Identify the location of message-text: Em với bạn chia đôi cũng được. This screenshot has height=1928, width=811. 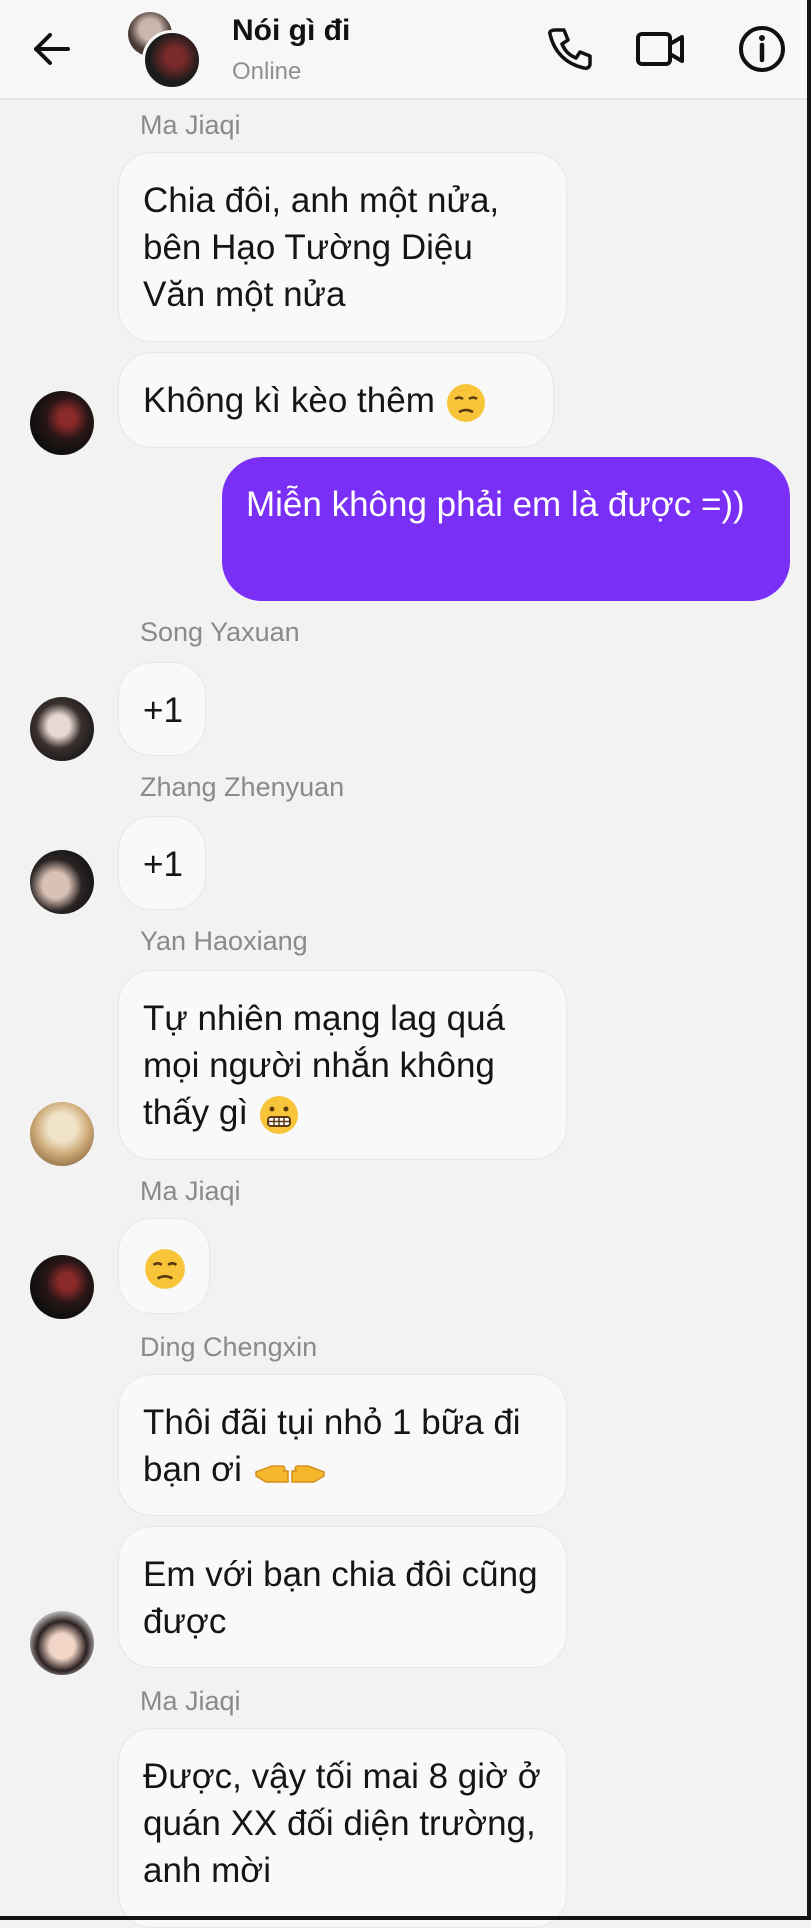
(340, 1598).